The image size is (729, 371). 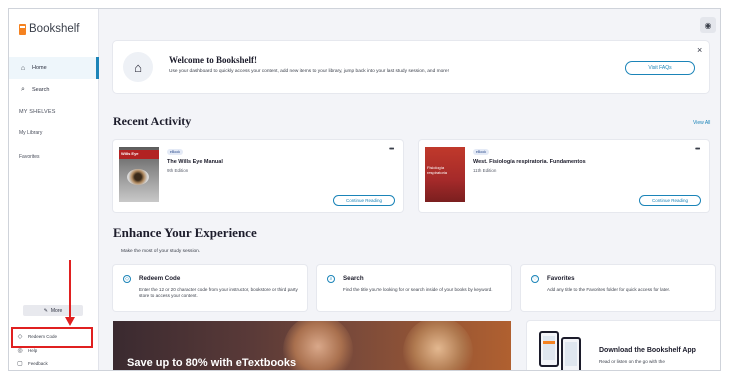 I want to click on sidebar-item-label: Search, so click(x=41, y=90).